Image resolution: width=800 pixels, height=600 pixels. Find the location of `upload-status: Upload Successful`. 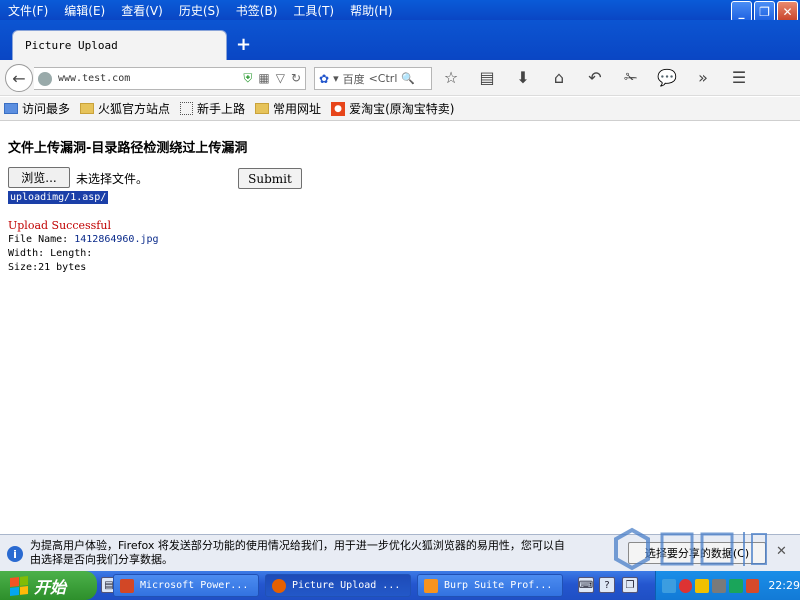

upload-status: Upload Successful is located at coordinates (59, 225).